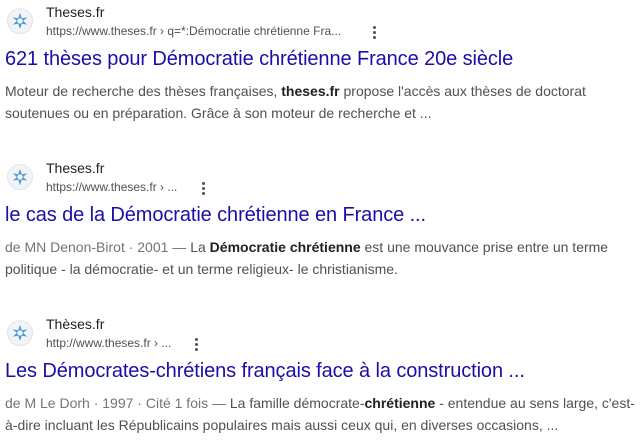 This screenshot has width=642, height=446. Describe the element at coordinates (75, 324) in the screenshot. I see `site-name: Thèses.fr` at that location.